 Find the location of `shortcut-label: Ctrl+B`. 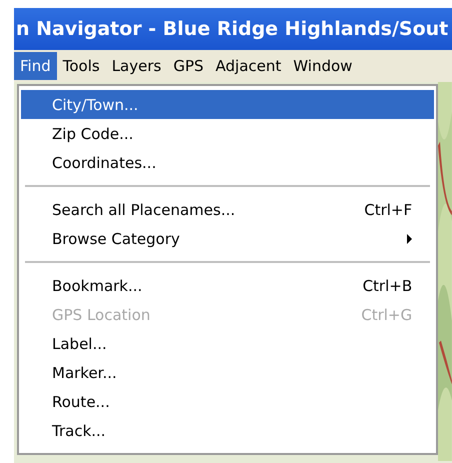

shortcut-label: Ctrl+B is located at coordinates (387, 285).